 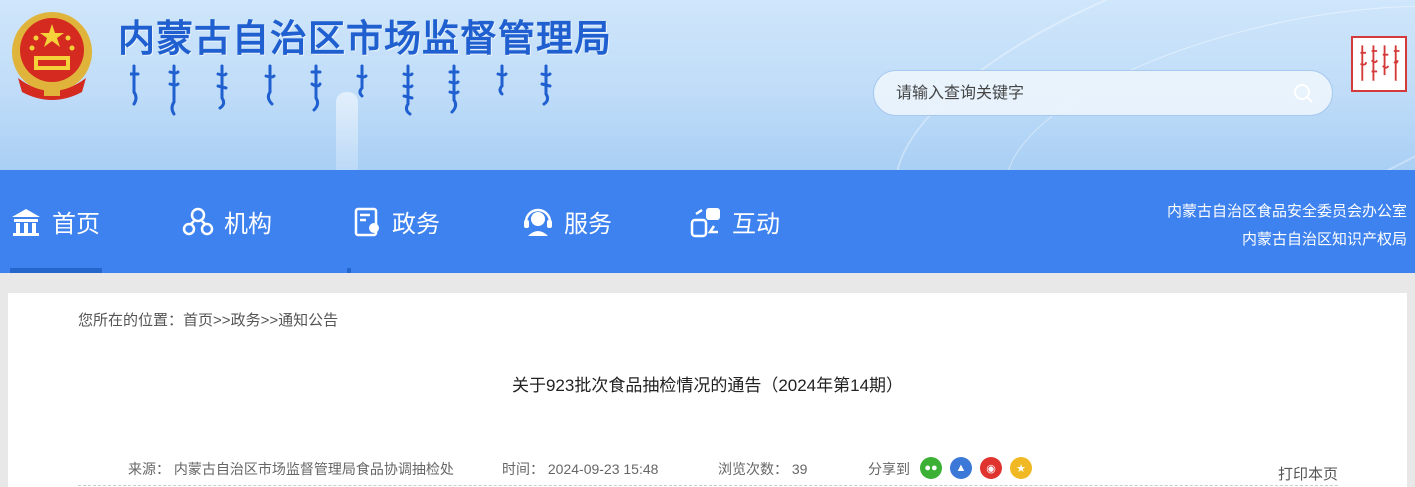 I want to click on share-label: 分享到, so click(x=889, y=469).